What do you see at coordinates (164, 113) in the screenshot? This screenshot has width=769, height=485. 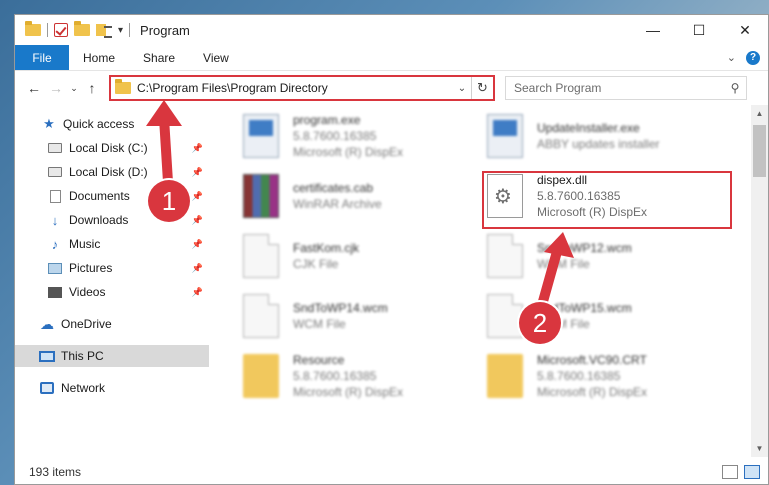 I see `arrow-1-head` at bounding box center [164, 113].